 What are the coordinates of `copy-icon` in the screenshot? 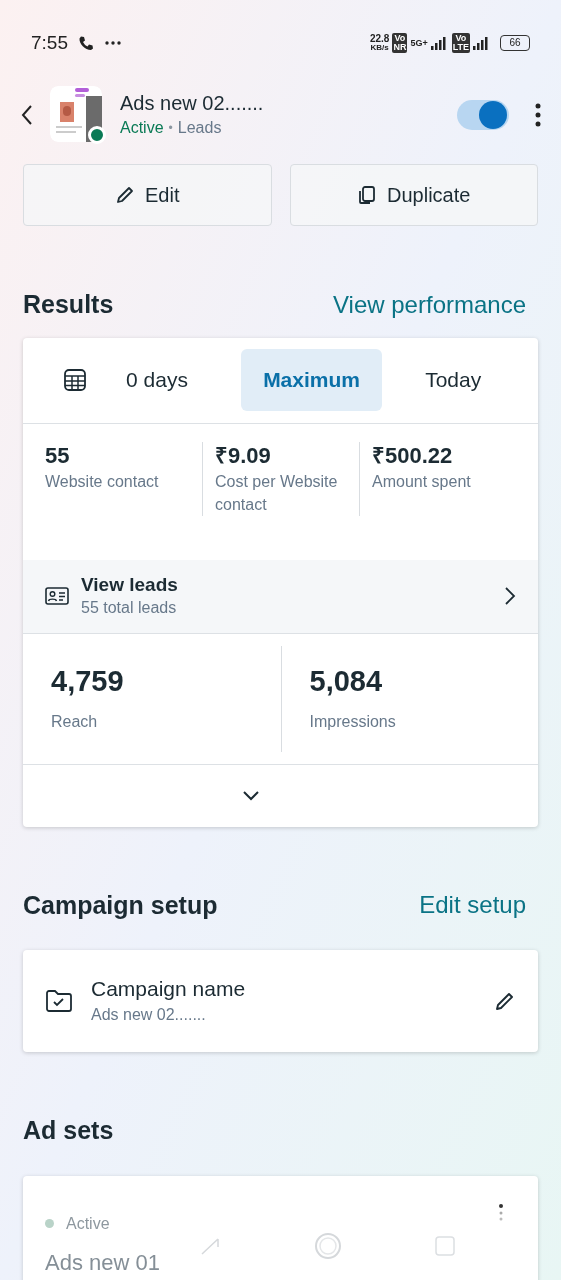 It's located at (367, 195).